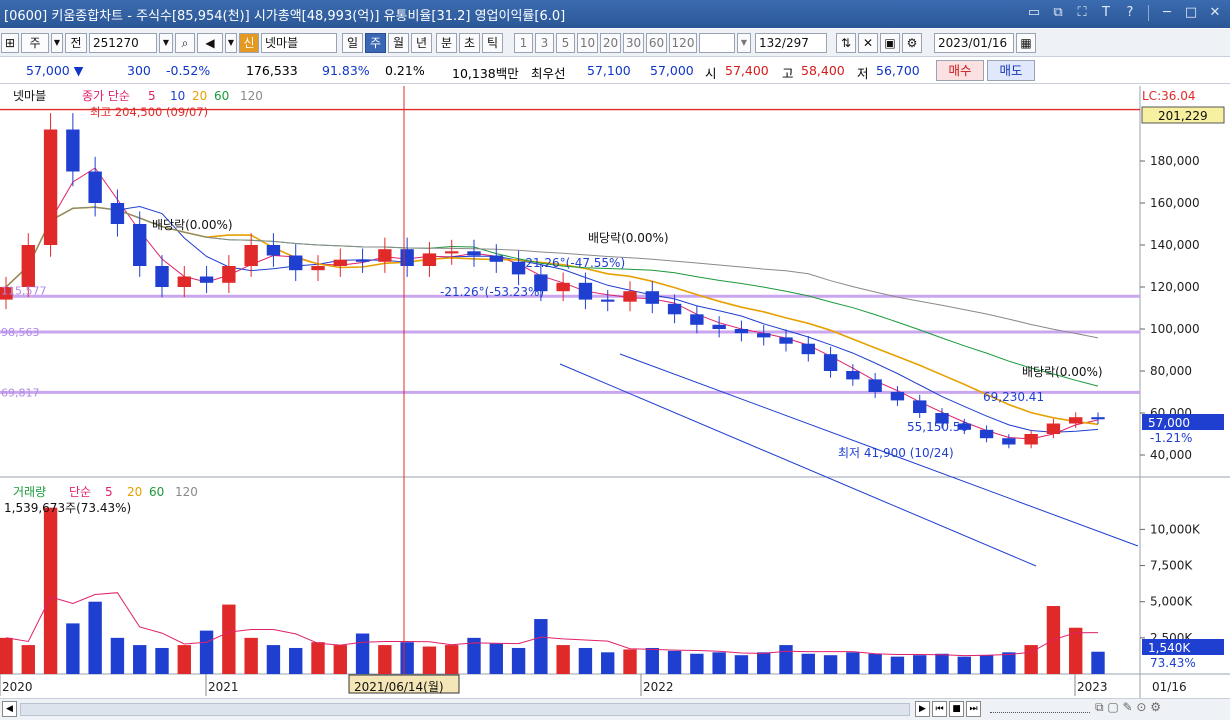 This screenshot has height=720, width=1230. Describe the element at coordinates (223, 687) in the screenshot. I see `x-tick-label: 2021` at that location.